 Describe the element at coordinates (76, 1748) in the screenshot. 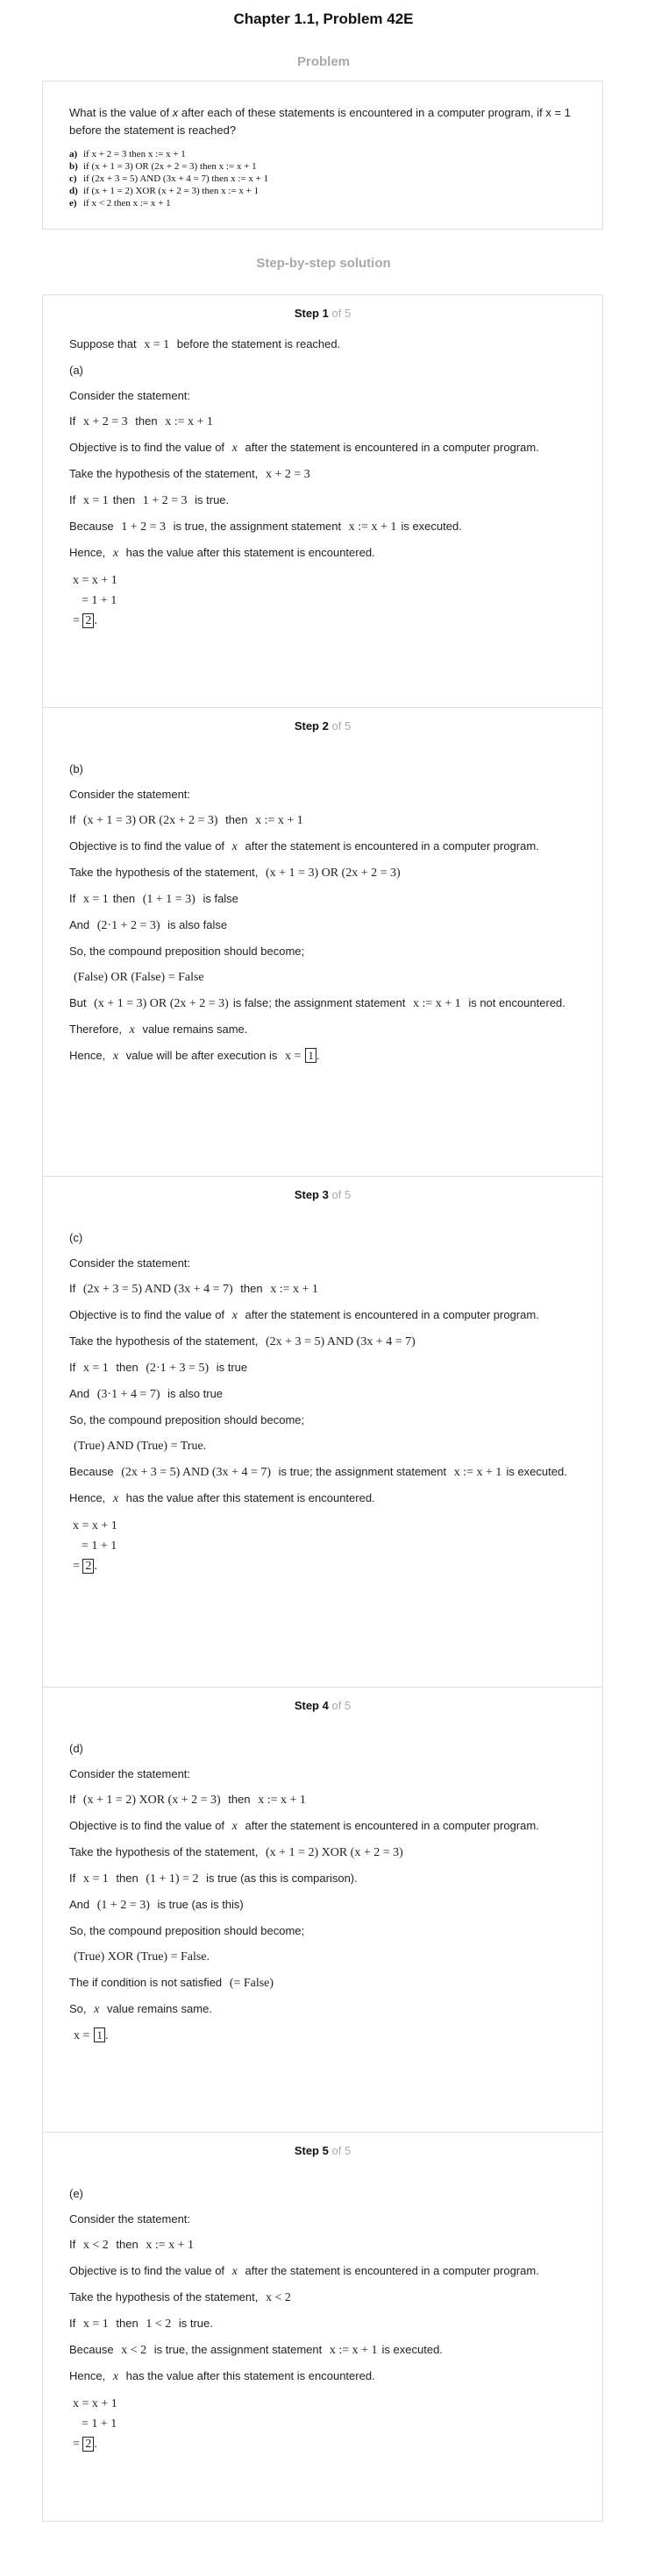

I see `step-part-label: (d)` at that location.